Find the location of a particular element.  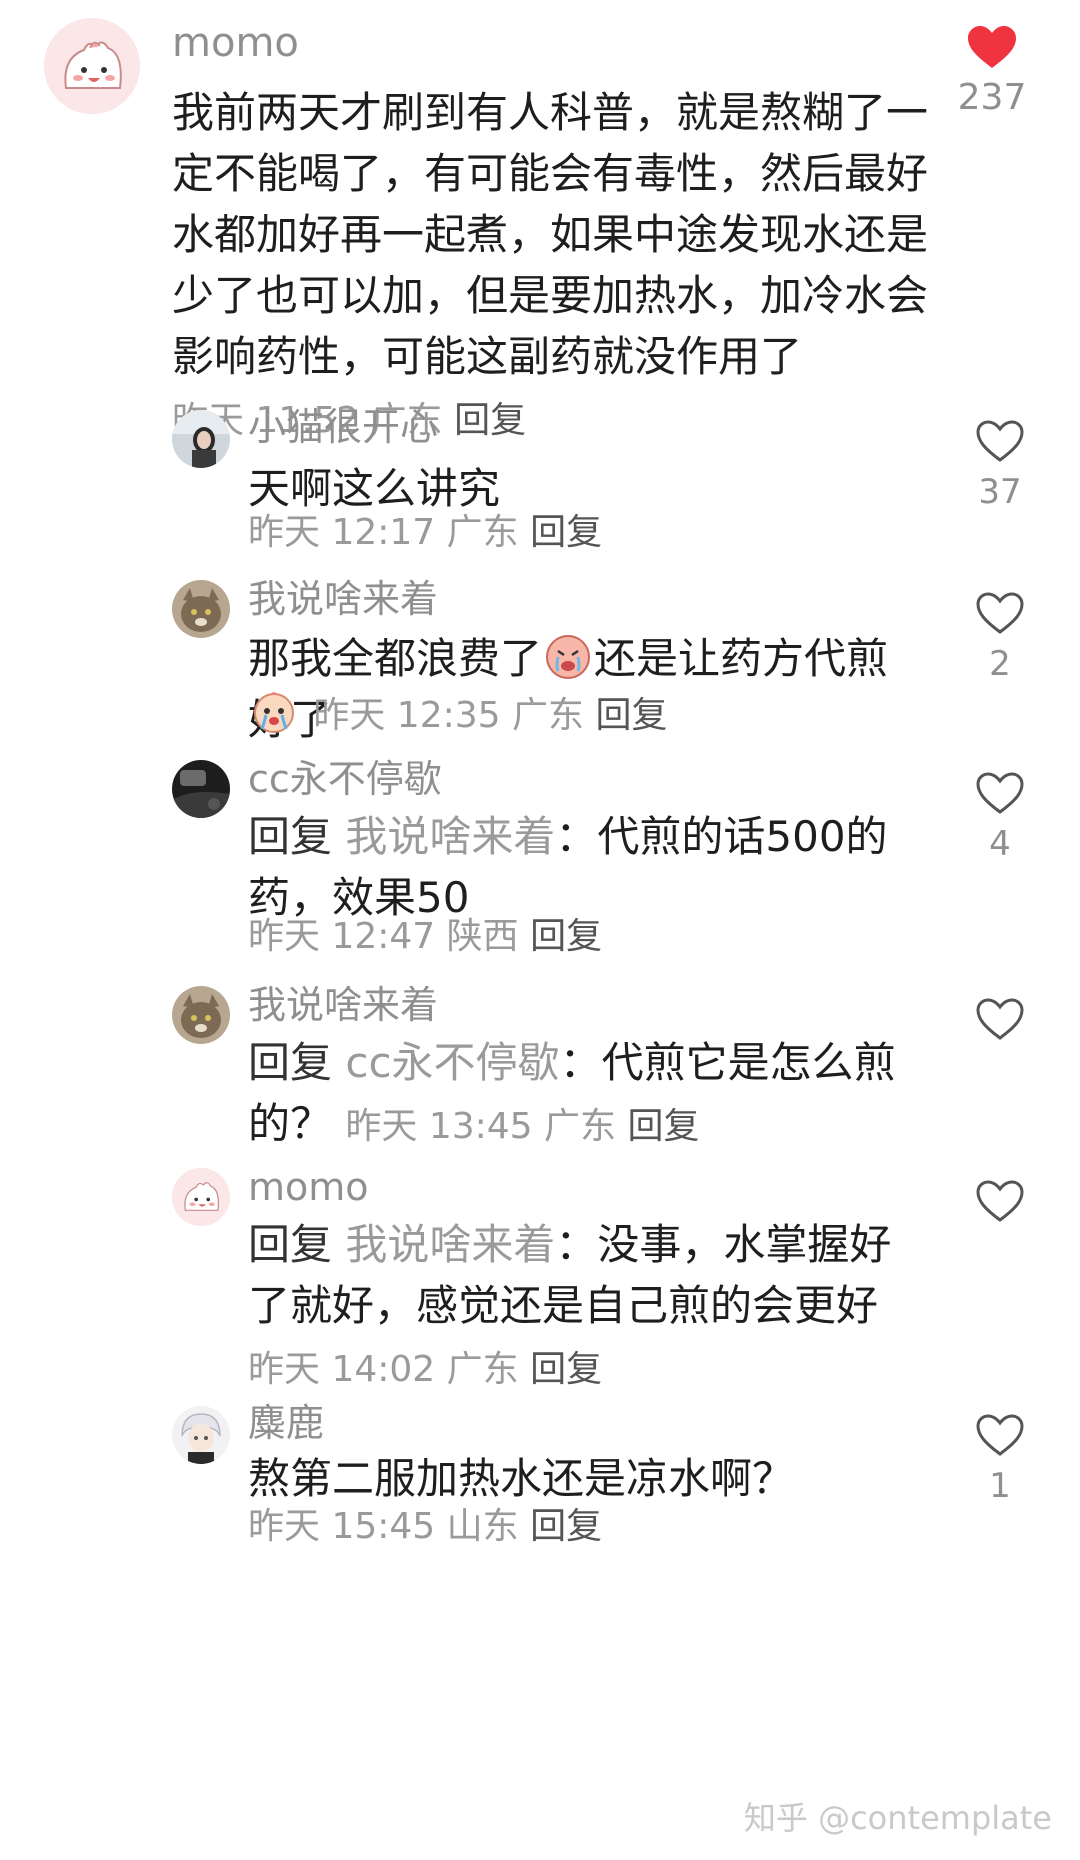

reply-meta: 昨天 12:17 广东 回复 is located at coordinates (425, 533).